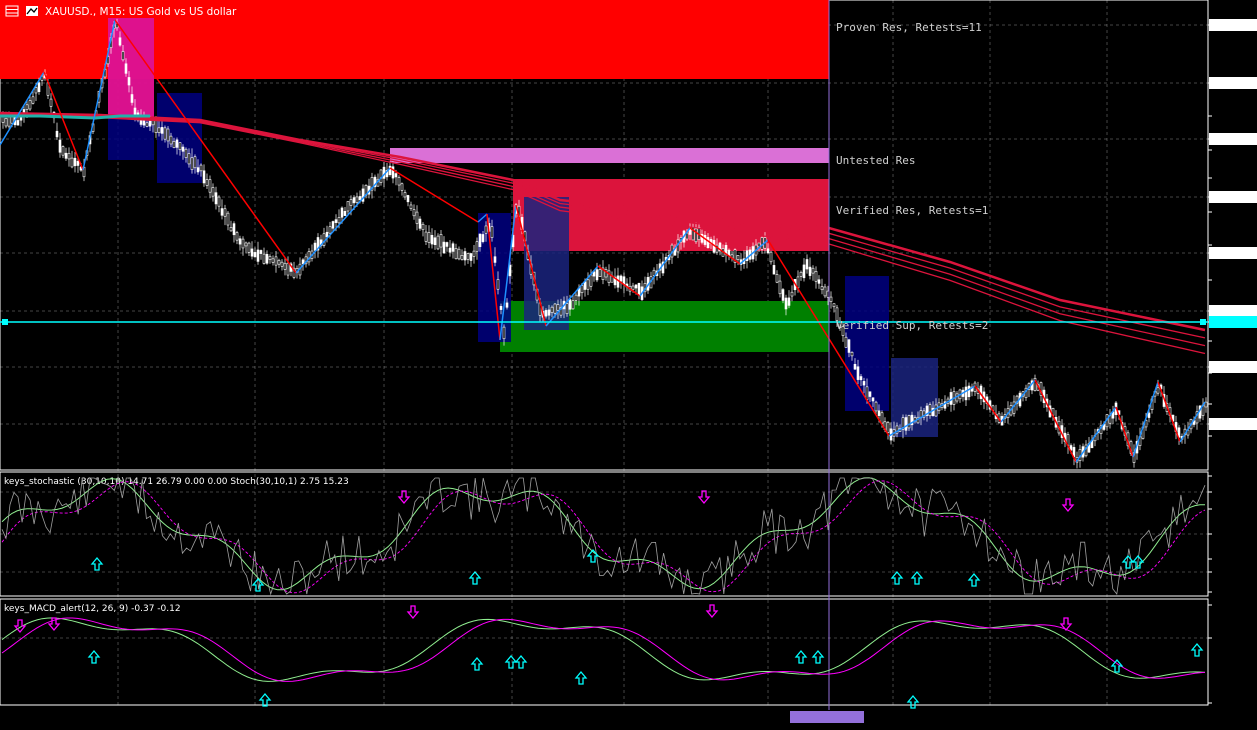 The width and height of the screenshot is (1257, 730). Describe the element at coordinates (1232, 228) in the screenshot. I see `price-axis` at that location.